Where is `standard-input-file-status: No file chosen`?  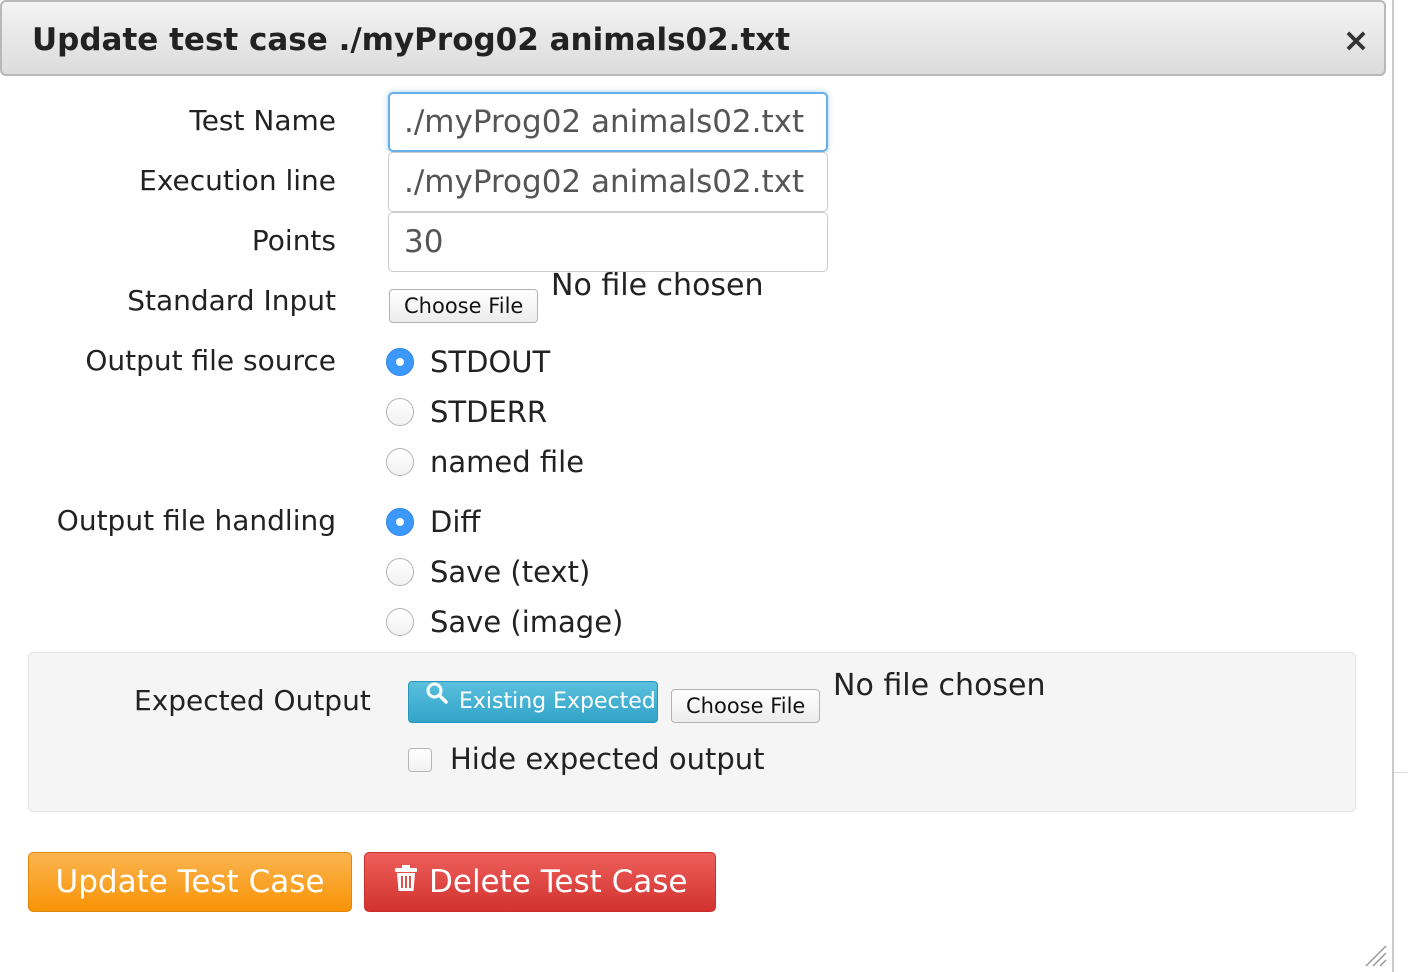 standard-input-file-status: No file chosen is located at coordinates (657, 285).